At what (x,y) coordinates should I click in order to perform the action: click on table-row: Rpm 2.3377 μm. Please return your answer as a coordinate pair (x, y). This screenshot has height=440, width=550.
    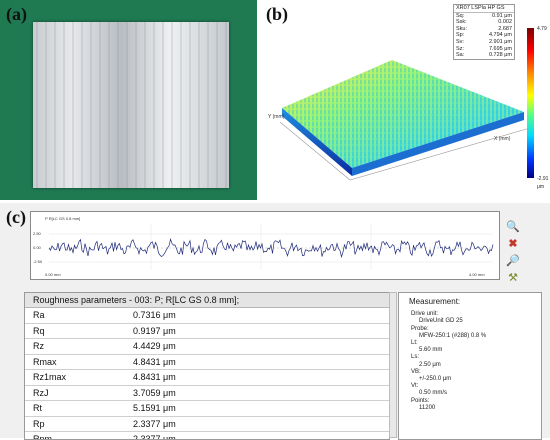
    Looking at the image, I should click on (207, 435).